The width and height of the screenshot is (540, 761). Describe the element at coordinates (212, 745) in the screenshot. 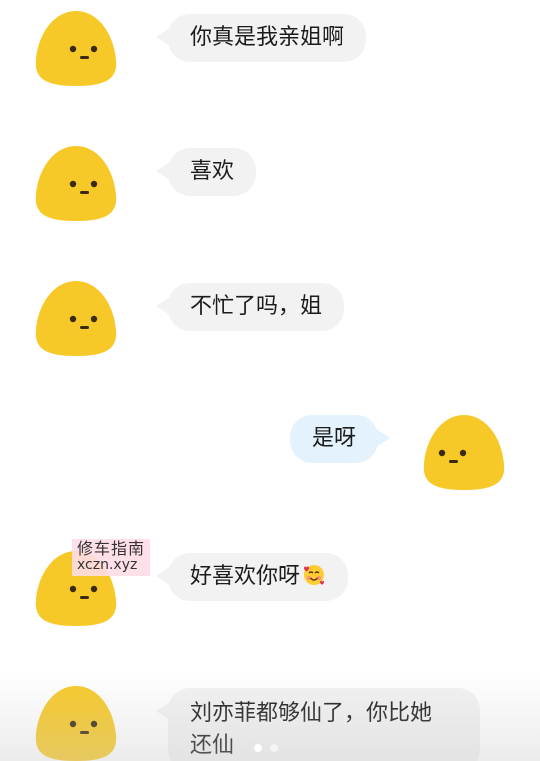

I see `message-text-line: 还仙` at that location.